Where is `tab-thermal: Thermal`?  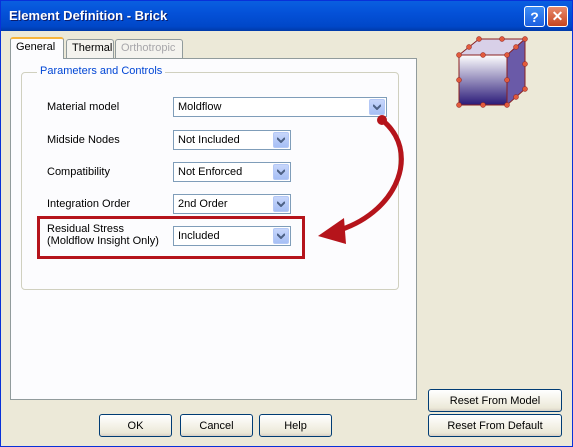
tab-thermal: Thermal is located at coordinates (90, 48).